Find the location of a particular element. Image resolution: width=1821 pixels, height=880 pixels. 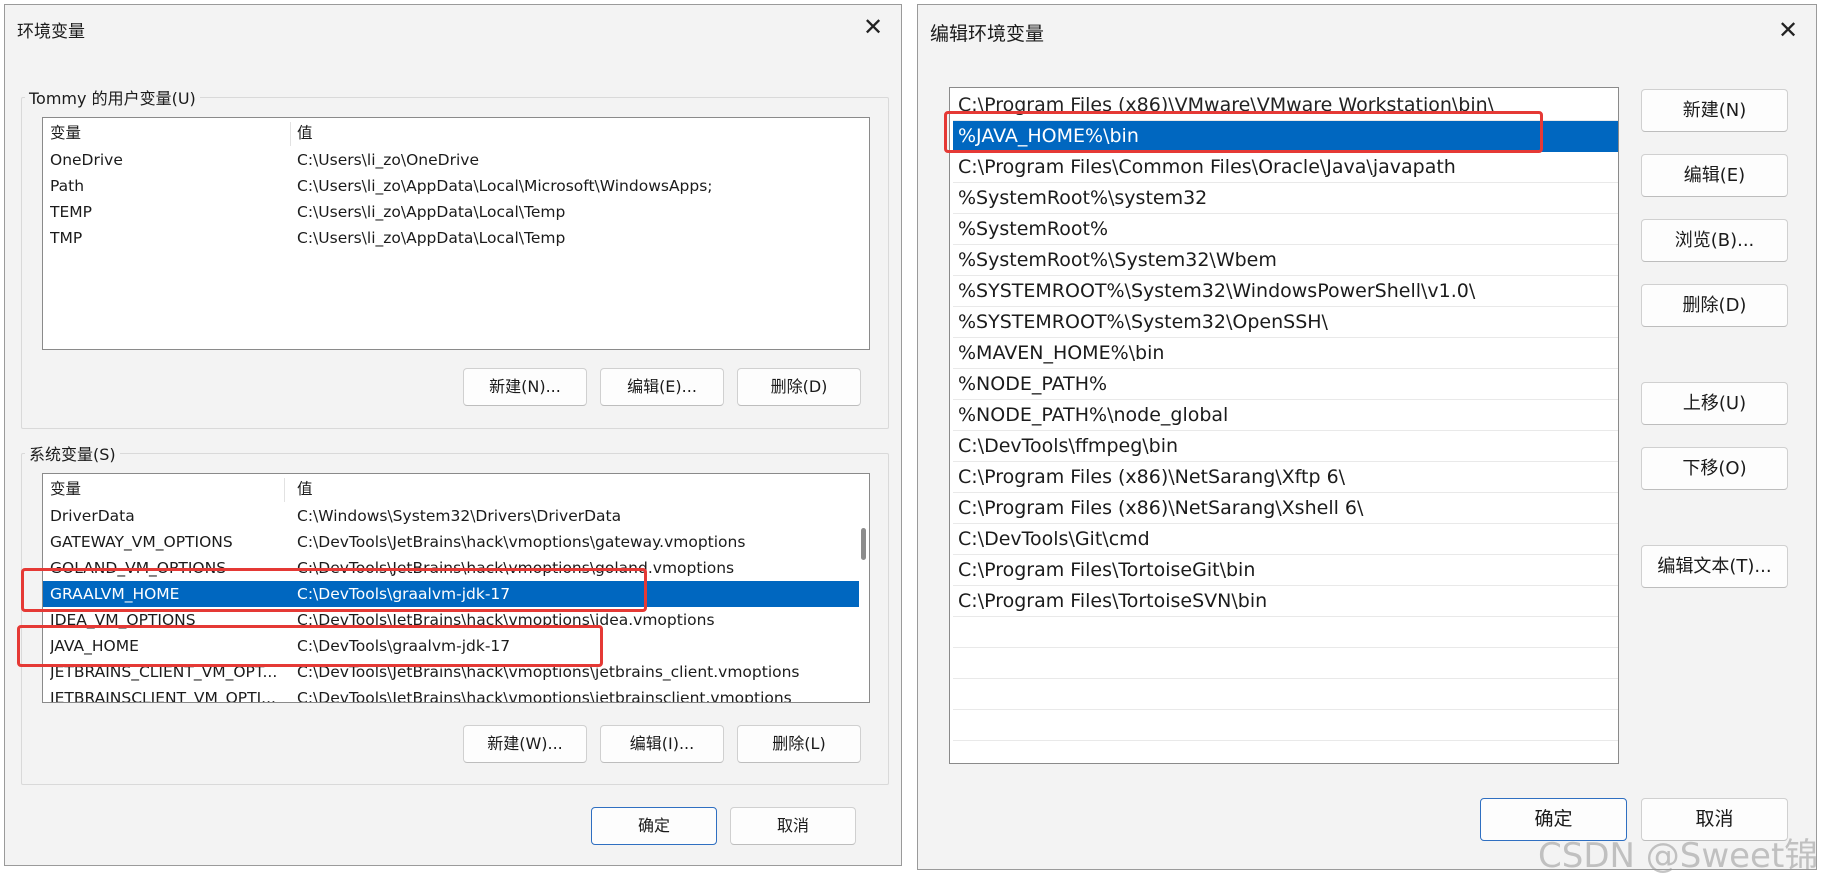

move-down-button: 下移(O) is located at coordinates (1714, 468).